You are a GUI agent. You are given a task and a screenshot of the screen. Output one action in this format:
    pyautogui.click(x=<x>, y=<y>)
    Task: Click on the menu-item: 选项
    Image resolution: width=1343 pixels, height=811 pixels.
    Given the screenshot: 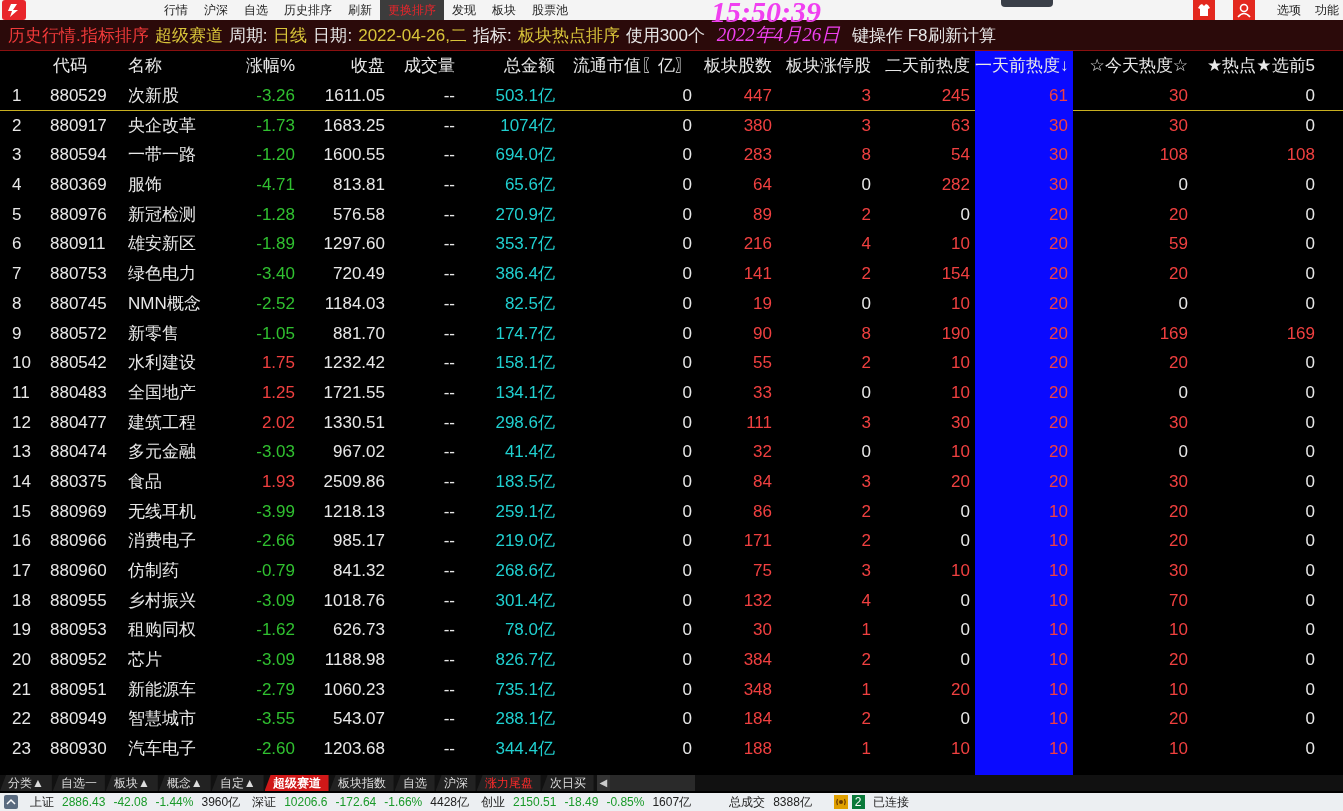 What is the action you would take?
    pyautogui.click(x=1289, y=10)
    